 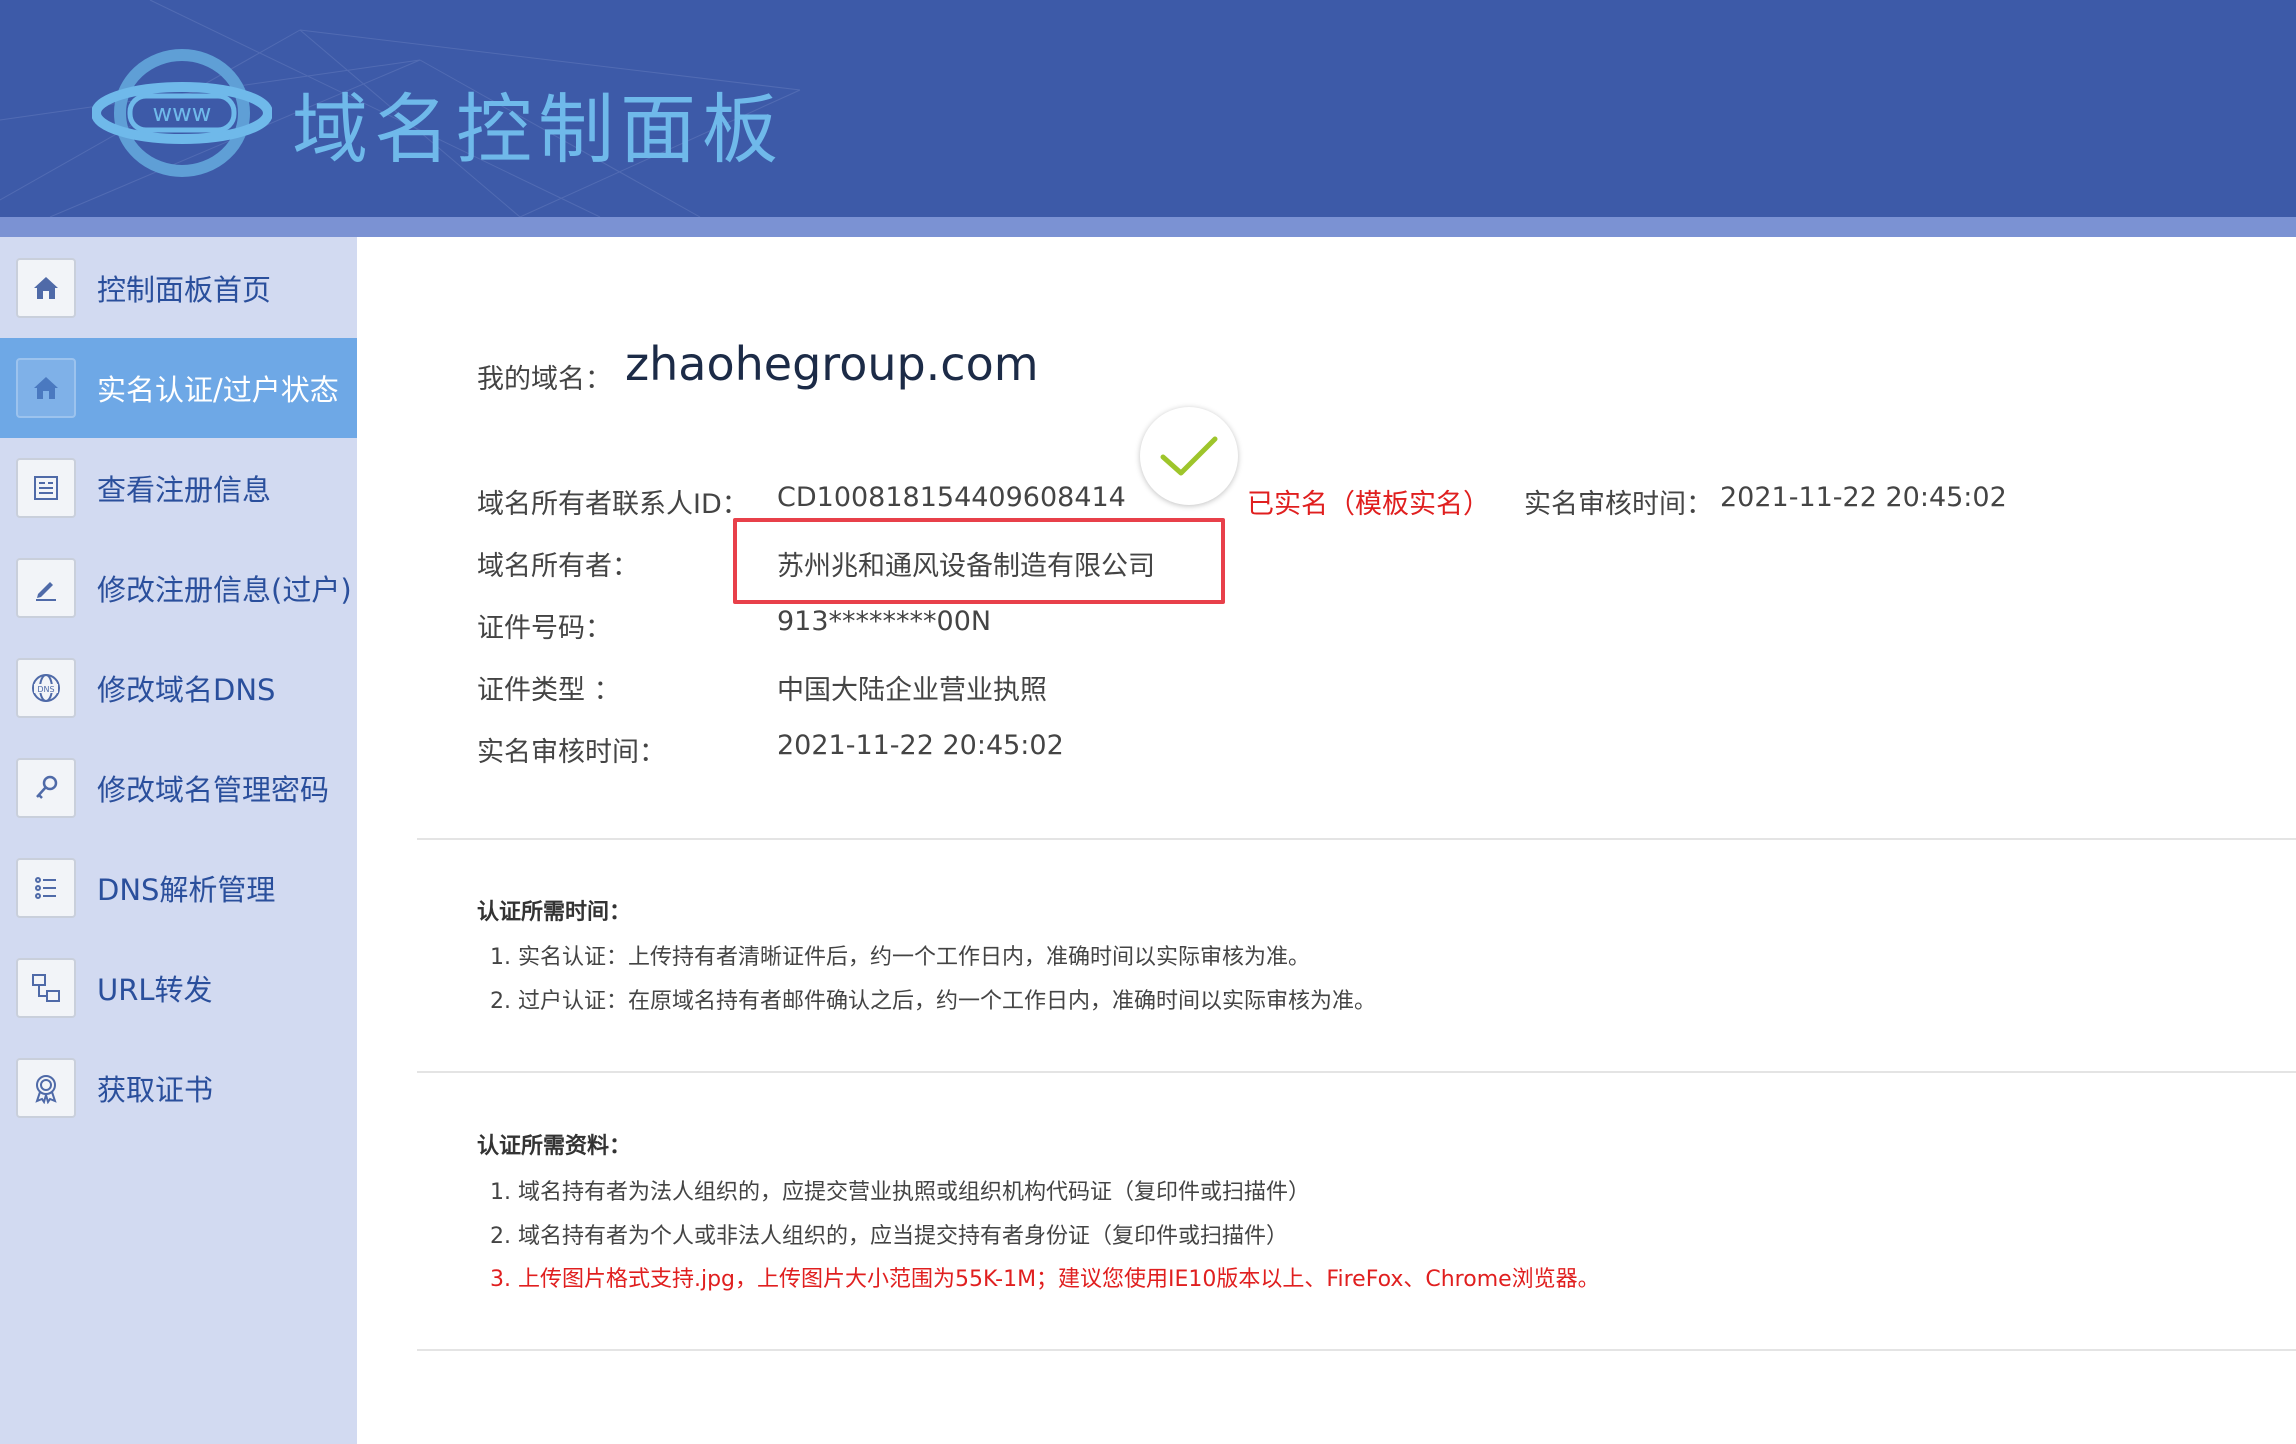 I want to click on svg-text: DNS, so click(x=45, y=689).